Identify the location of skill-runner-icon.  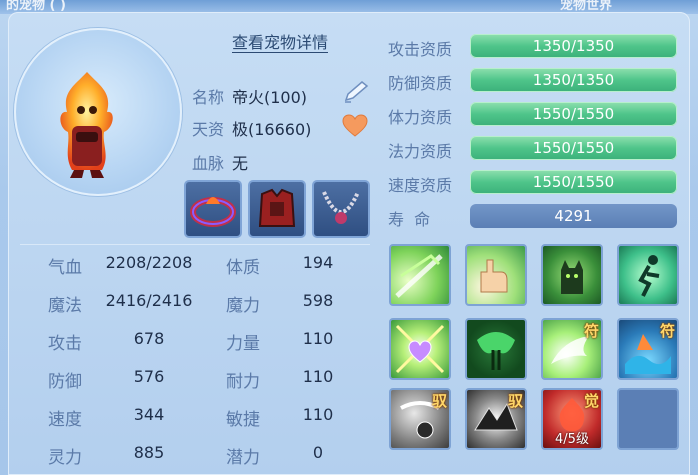
(649, 276).